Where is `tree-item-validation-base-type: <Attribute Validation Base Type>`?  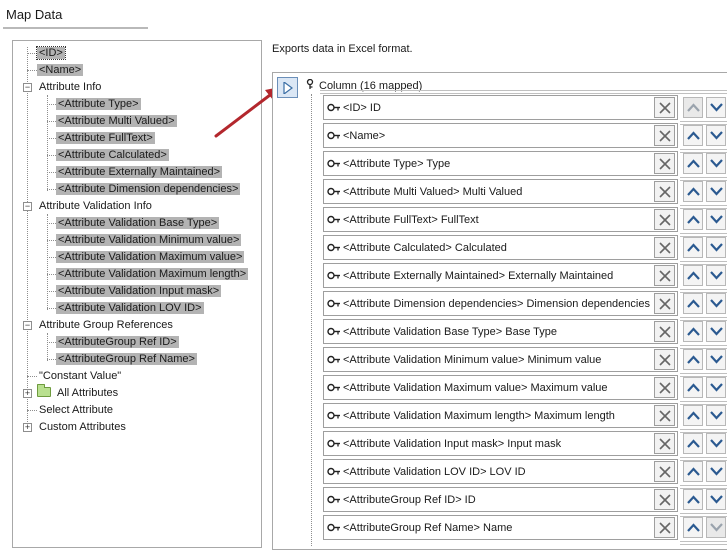 tree-item-validation-base-type: <Attribute Validation Base Type> is located at coordinates (138, 223).